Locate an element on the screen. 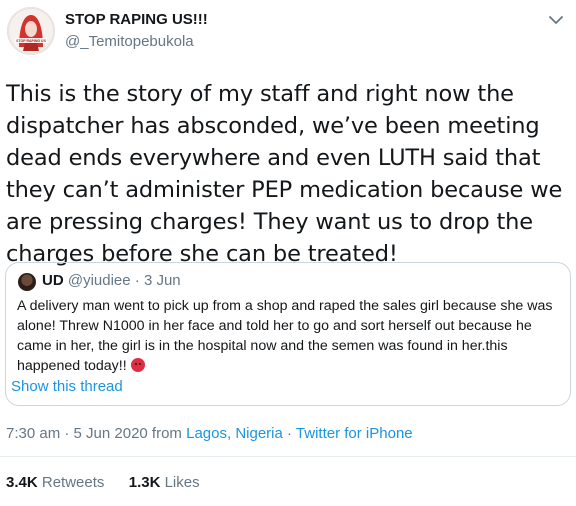 Image resolution: width=576 pixels, height=506 pixels. likes-label: Likes is located at coordinates (182, 482).